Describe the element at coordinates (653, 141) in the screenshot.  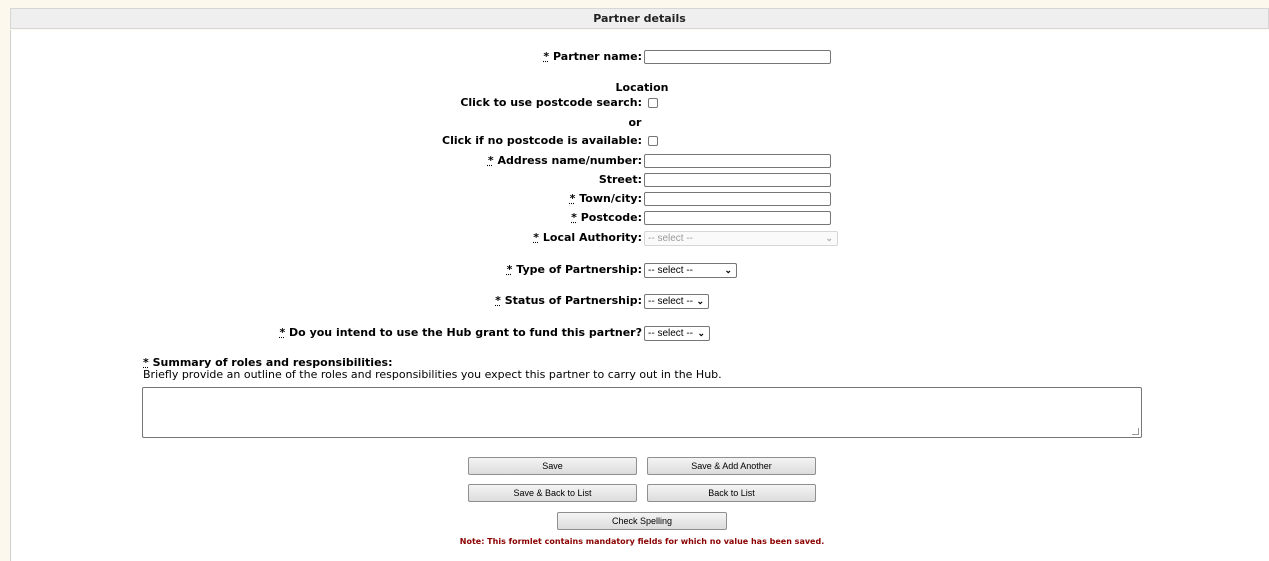
I see `no-postcode-checkbox` at that location.